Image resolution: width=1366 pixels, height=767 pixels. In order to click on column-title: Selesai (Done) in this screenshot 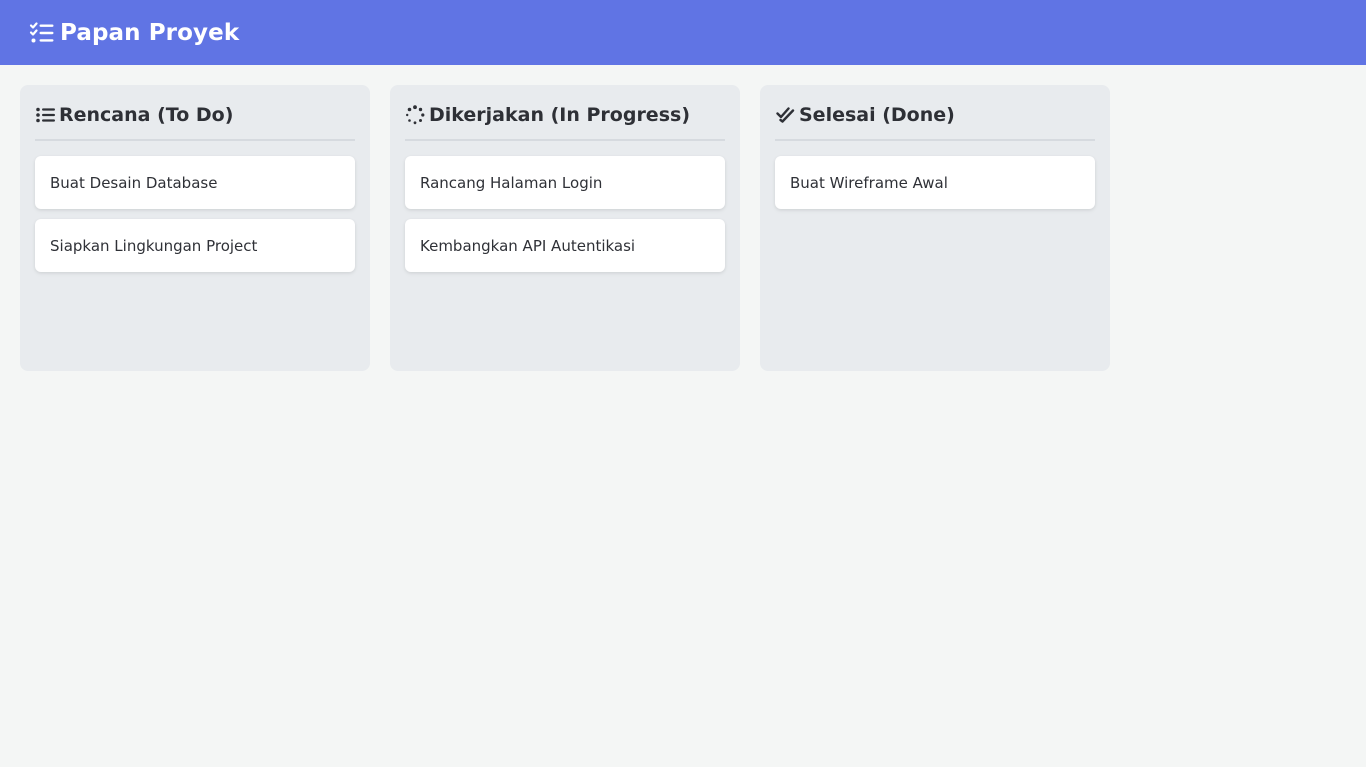, I will do `click(877, 114)`.